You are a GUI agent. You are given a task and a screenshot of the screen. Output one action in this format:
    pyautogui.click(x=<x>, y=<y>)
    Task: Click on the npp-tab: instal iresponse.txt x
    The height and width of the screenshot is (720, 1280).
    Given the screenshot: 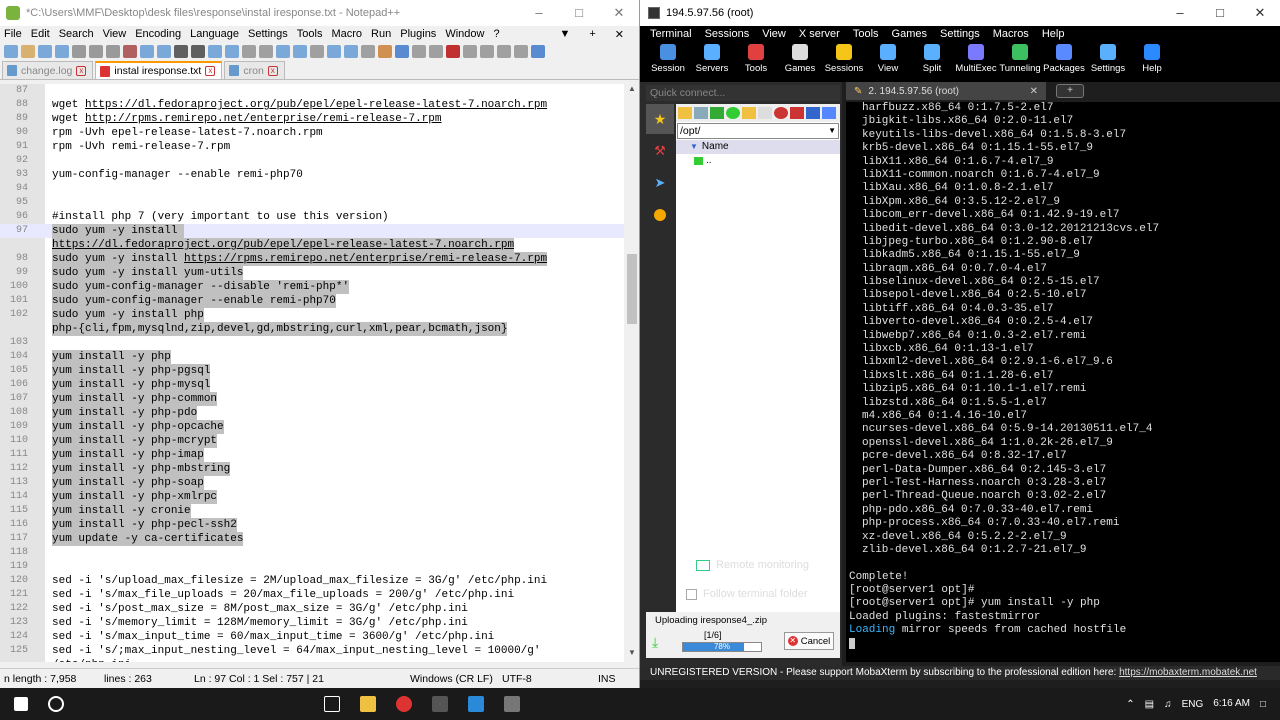 What is the action you would take?
    pyautogui.click(x=159, y=70)
    